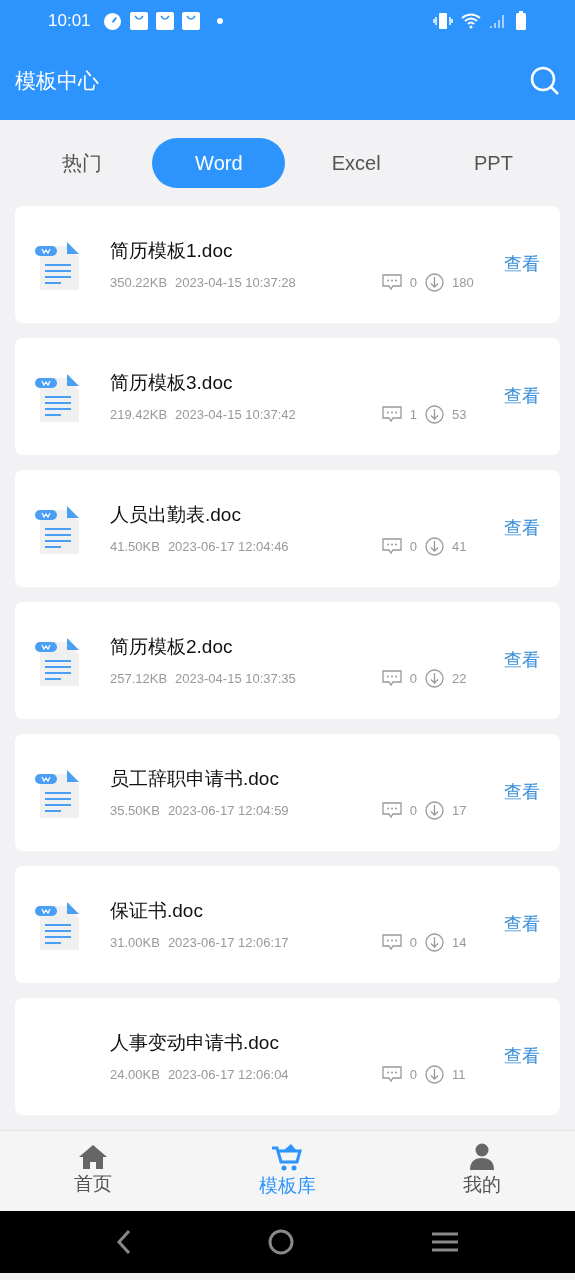  What do you see at coordinates (413, 415) in the screenshot?
I see `comment-count: 1` at bounding box center [413, 415].